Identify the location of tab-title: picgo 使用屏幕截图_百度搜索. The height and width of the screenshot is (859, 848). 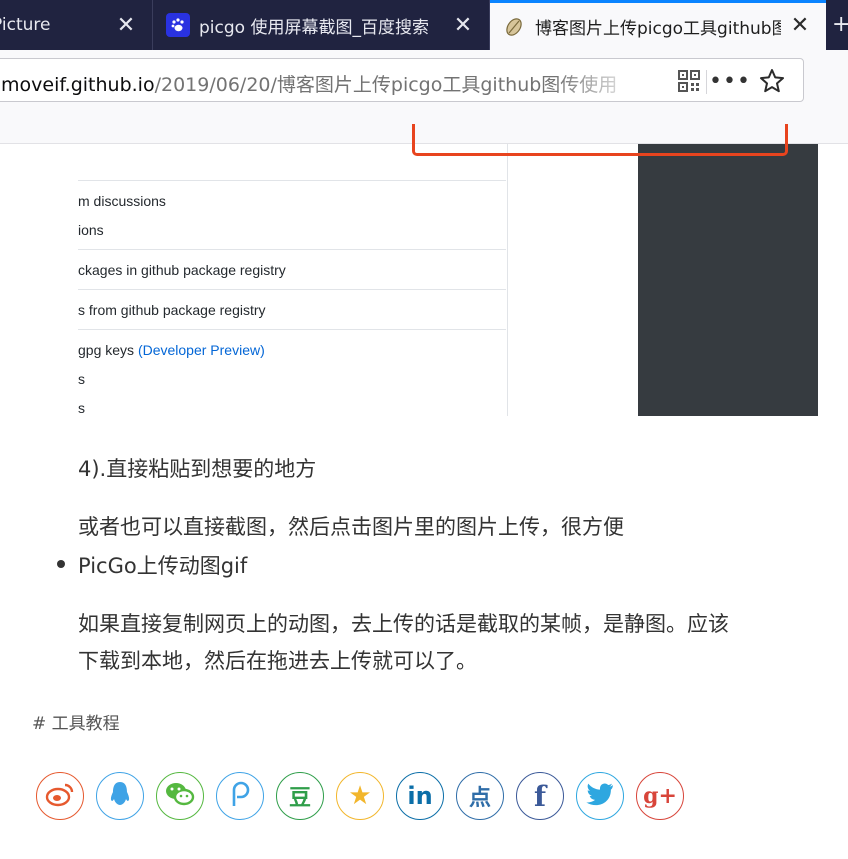
(314, 27).